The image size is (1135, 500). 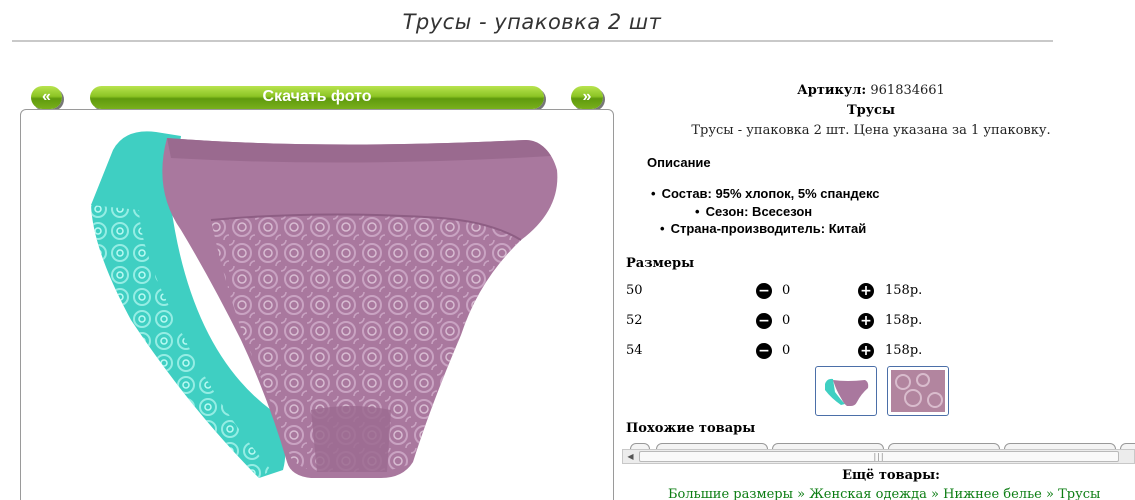 I want to click on sizes-heading: Размеры, so click(x=660, y=263).